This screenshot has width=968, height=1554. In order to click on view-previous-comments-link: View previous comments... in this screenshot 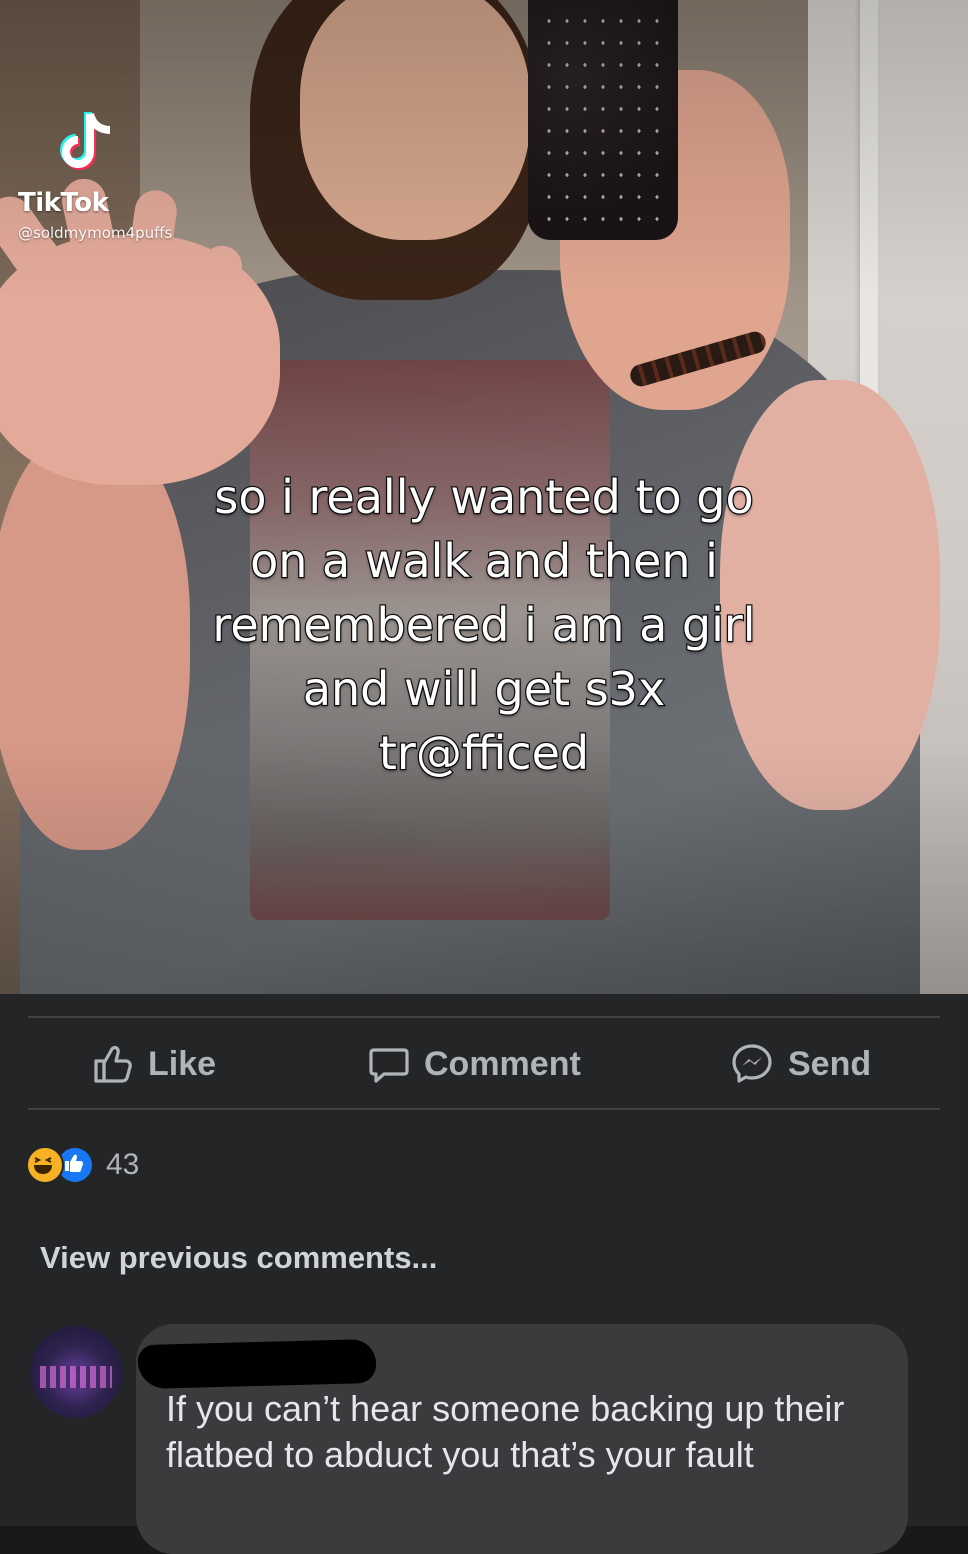, I will do `click(238, 1258)`.